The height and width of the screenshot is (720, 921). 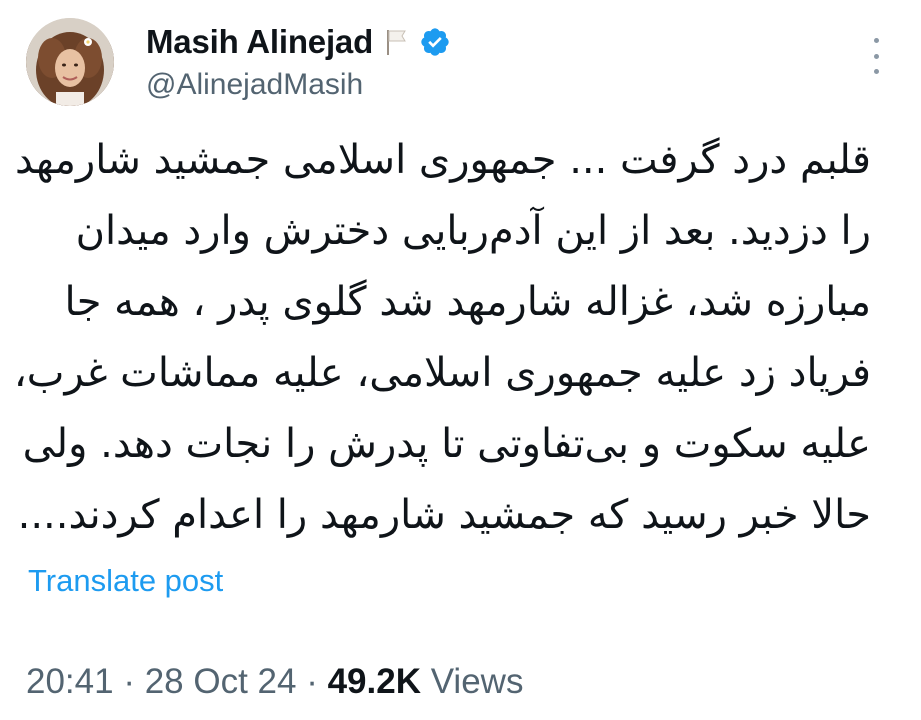 I want to click on avatar-image, so click(x=70, y=62).